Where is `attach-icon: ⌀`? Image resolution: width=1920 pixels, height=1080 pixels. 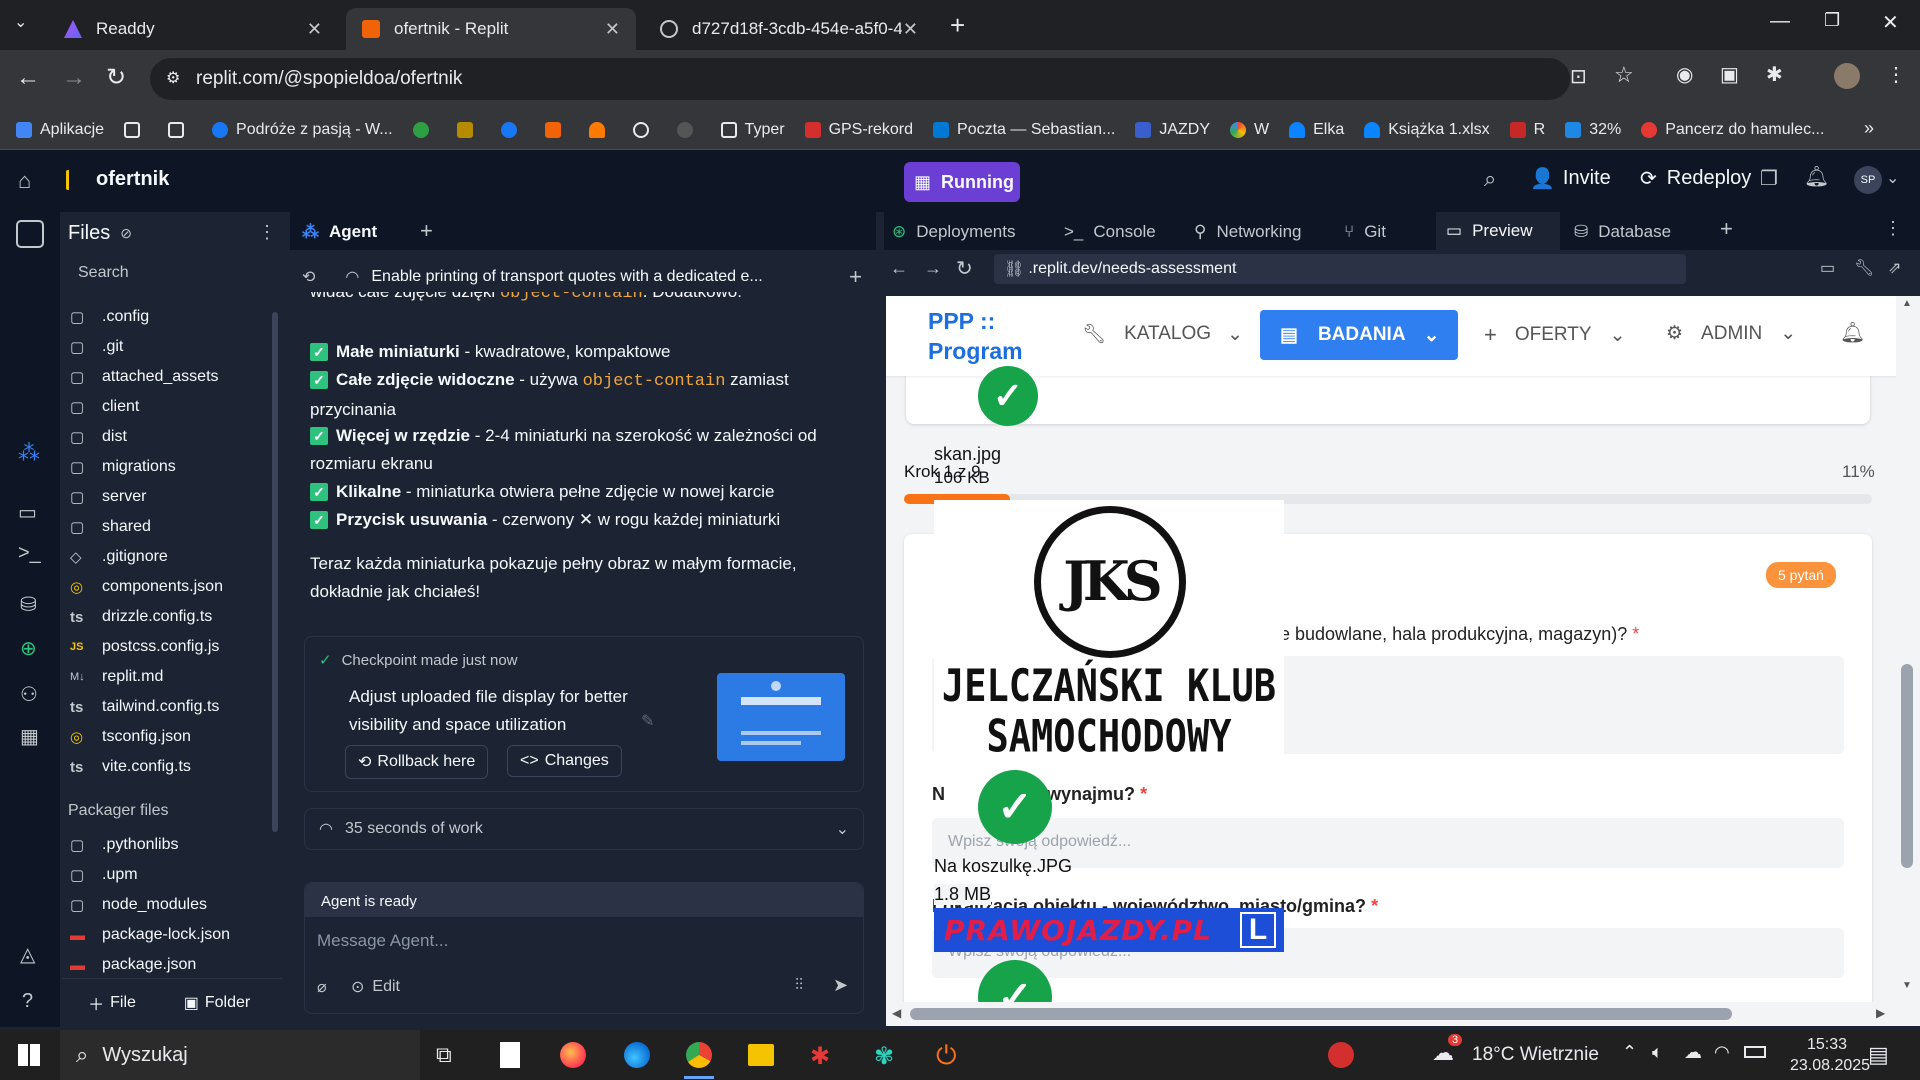 attach-icon: ⌀ is located at coordinates (322, 987).